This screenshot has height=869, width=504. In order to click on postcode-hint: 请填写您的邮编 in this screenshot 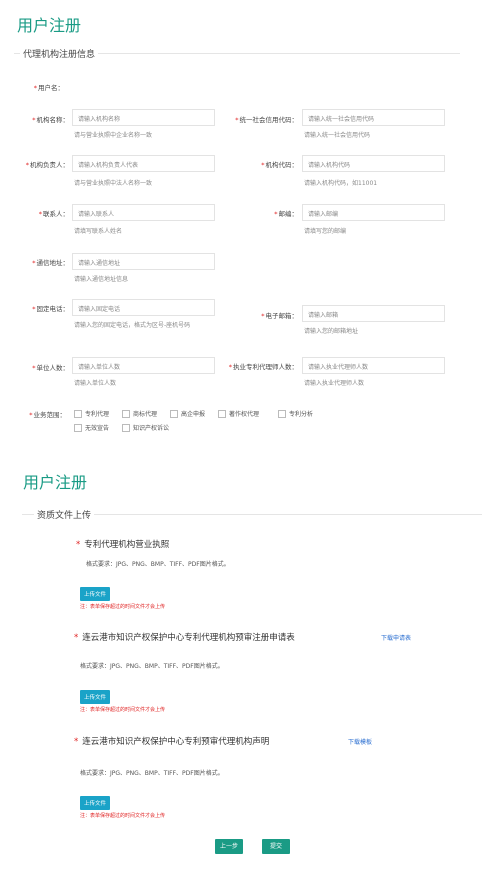, I will do `click(325, 231)`.